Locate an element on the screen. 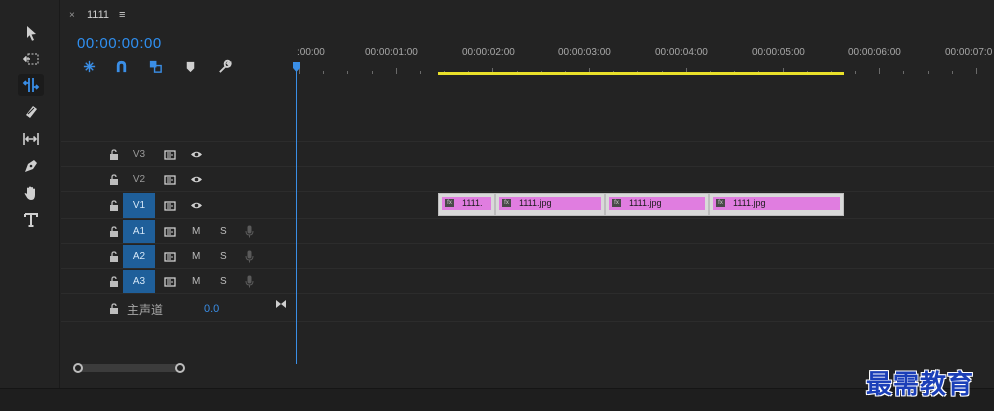 Image resolution: width=994 pixels, height=411 pixels. track-target-a1: A1 is located at coordinates (139, 231).